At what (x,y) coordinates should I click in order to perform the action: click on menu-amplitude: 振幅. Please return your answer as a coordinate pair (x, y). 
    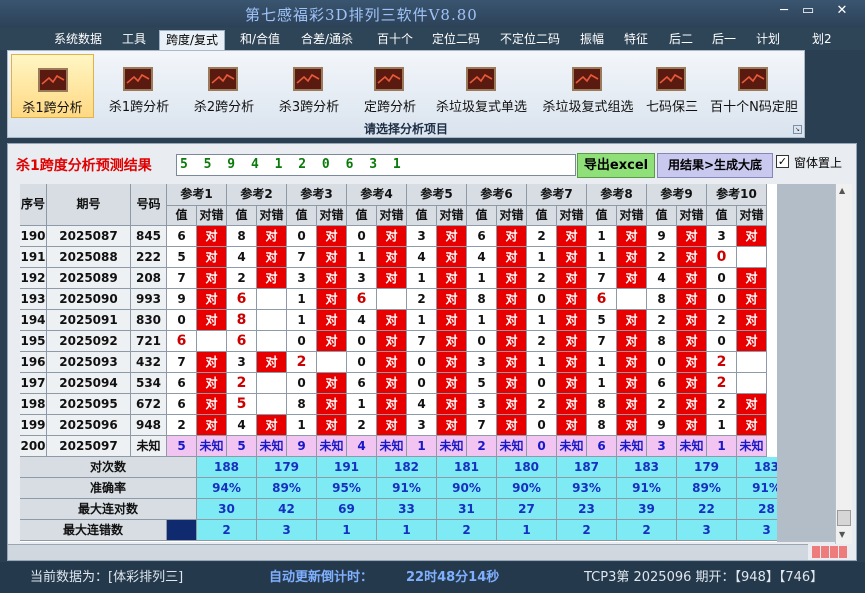
    Looking at the image, I should click on (592, 40).